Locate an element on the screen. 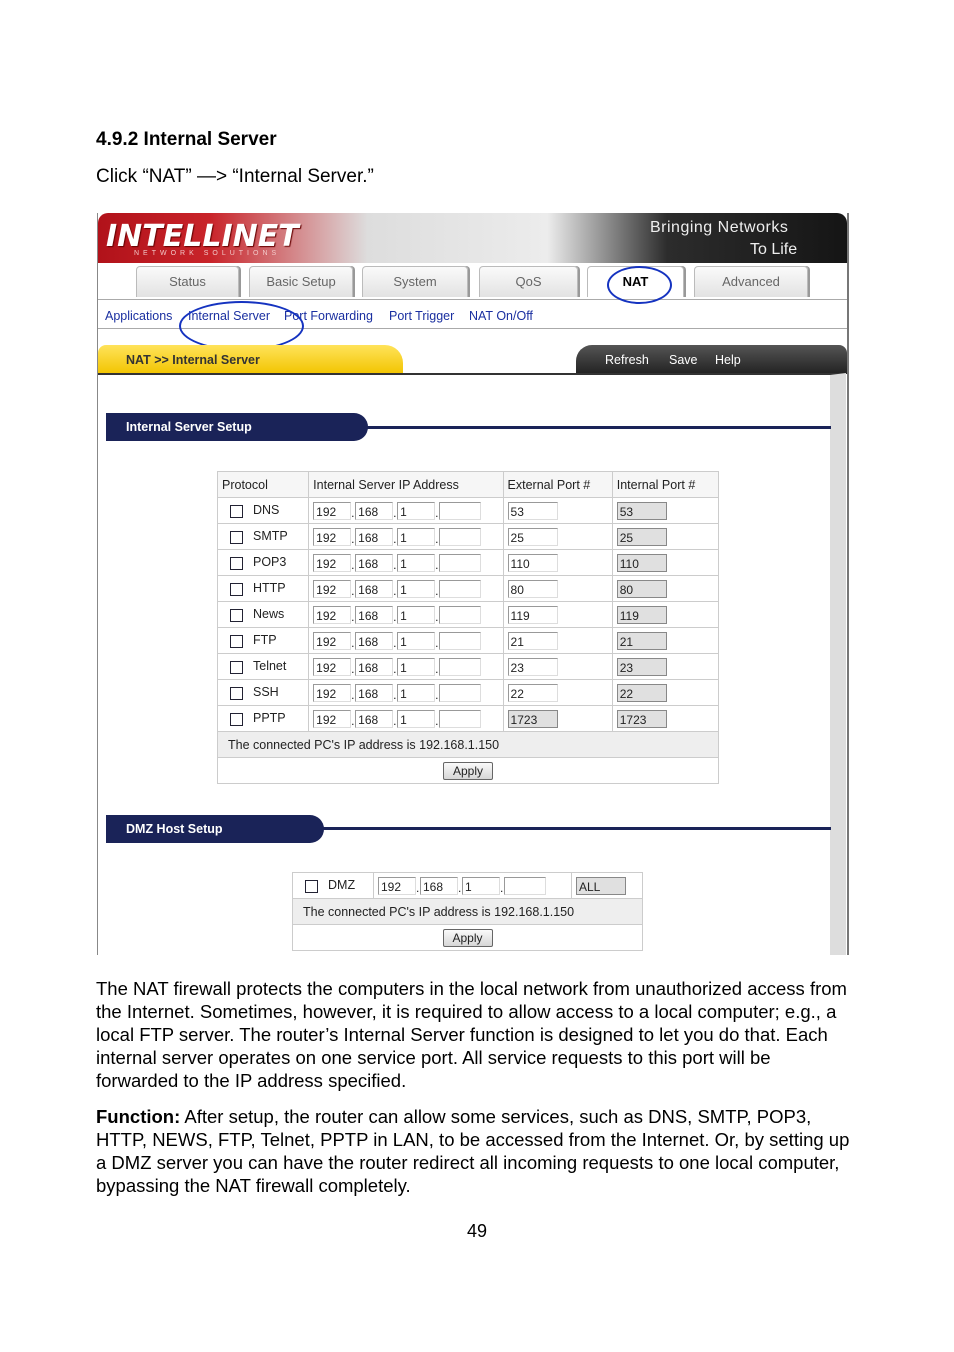  column-header: External Port # is located at coordinates (557, 484).